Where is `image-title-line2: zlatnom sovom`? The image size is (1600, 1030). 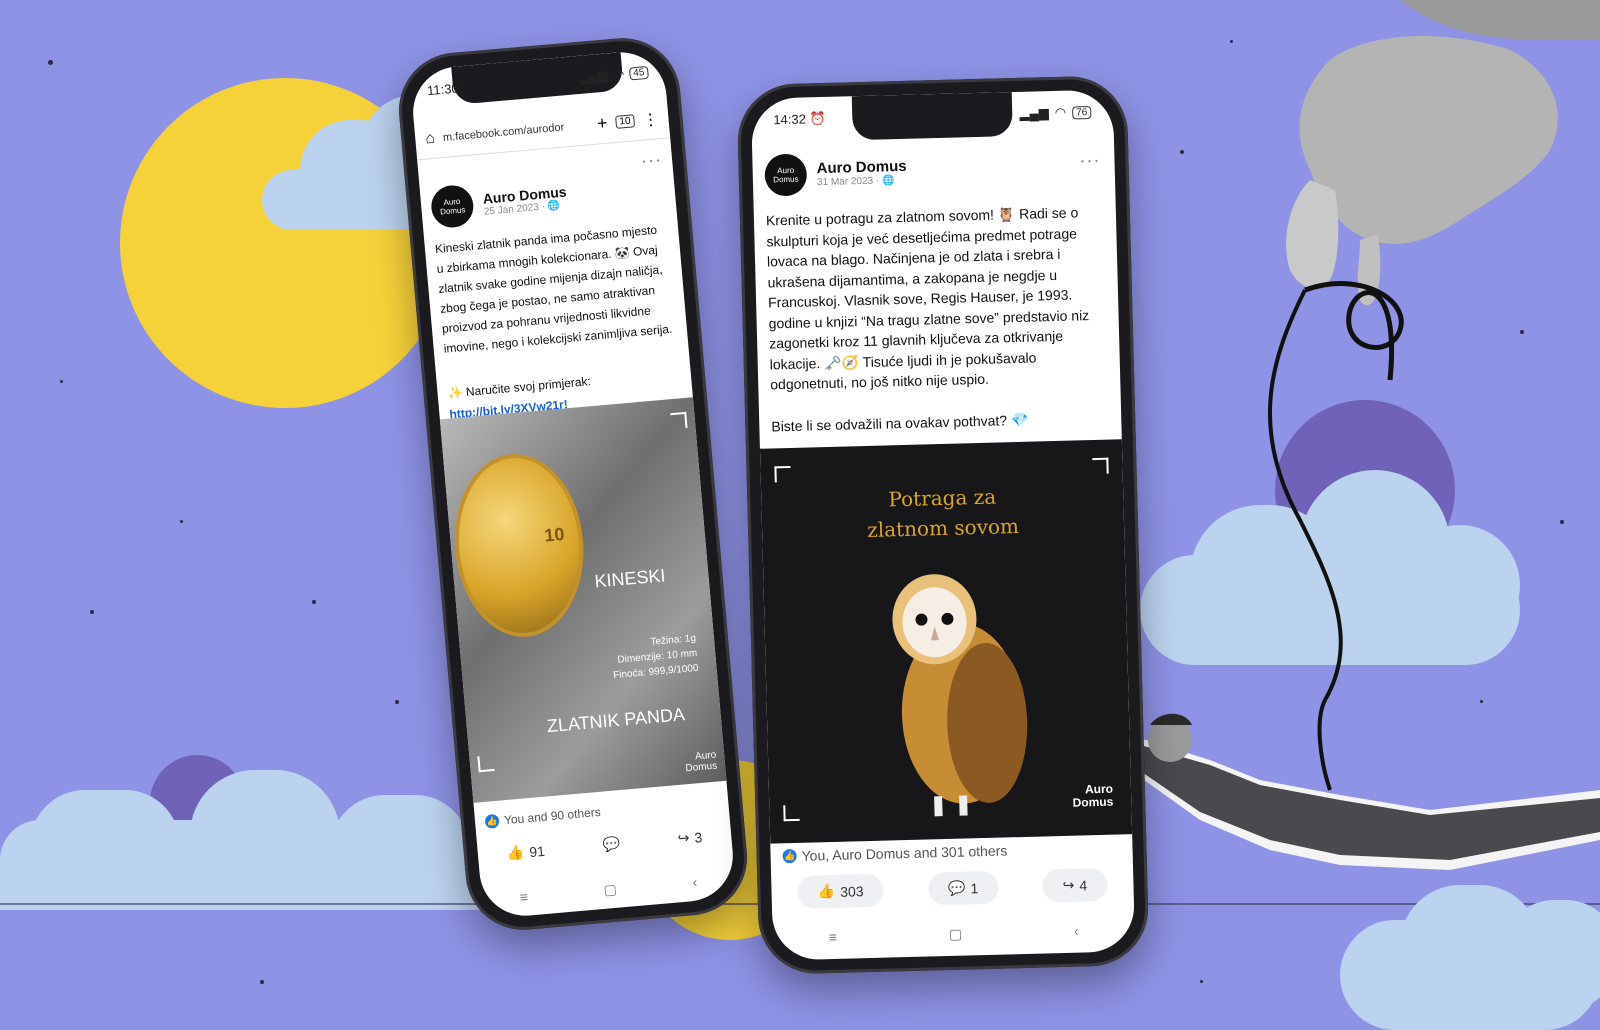
image-title-line2: zlatnom sovom is located at coordinates (943, 528).